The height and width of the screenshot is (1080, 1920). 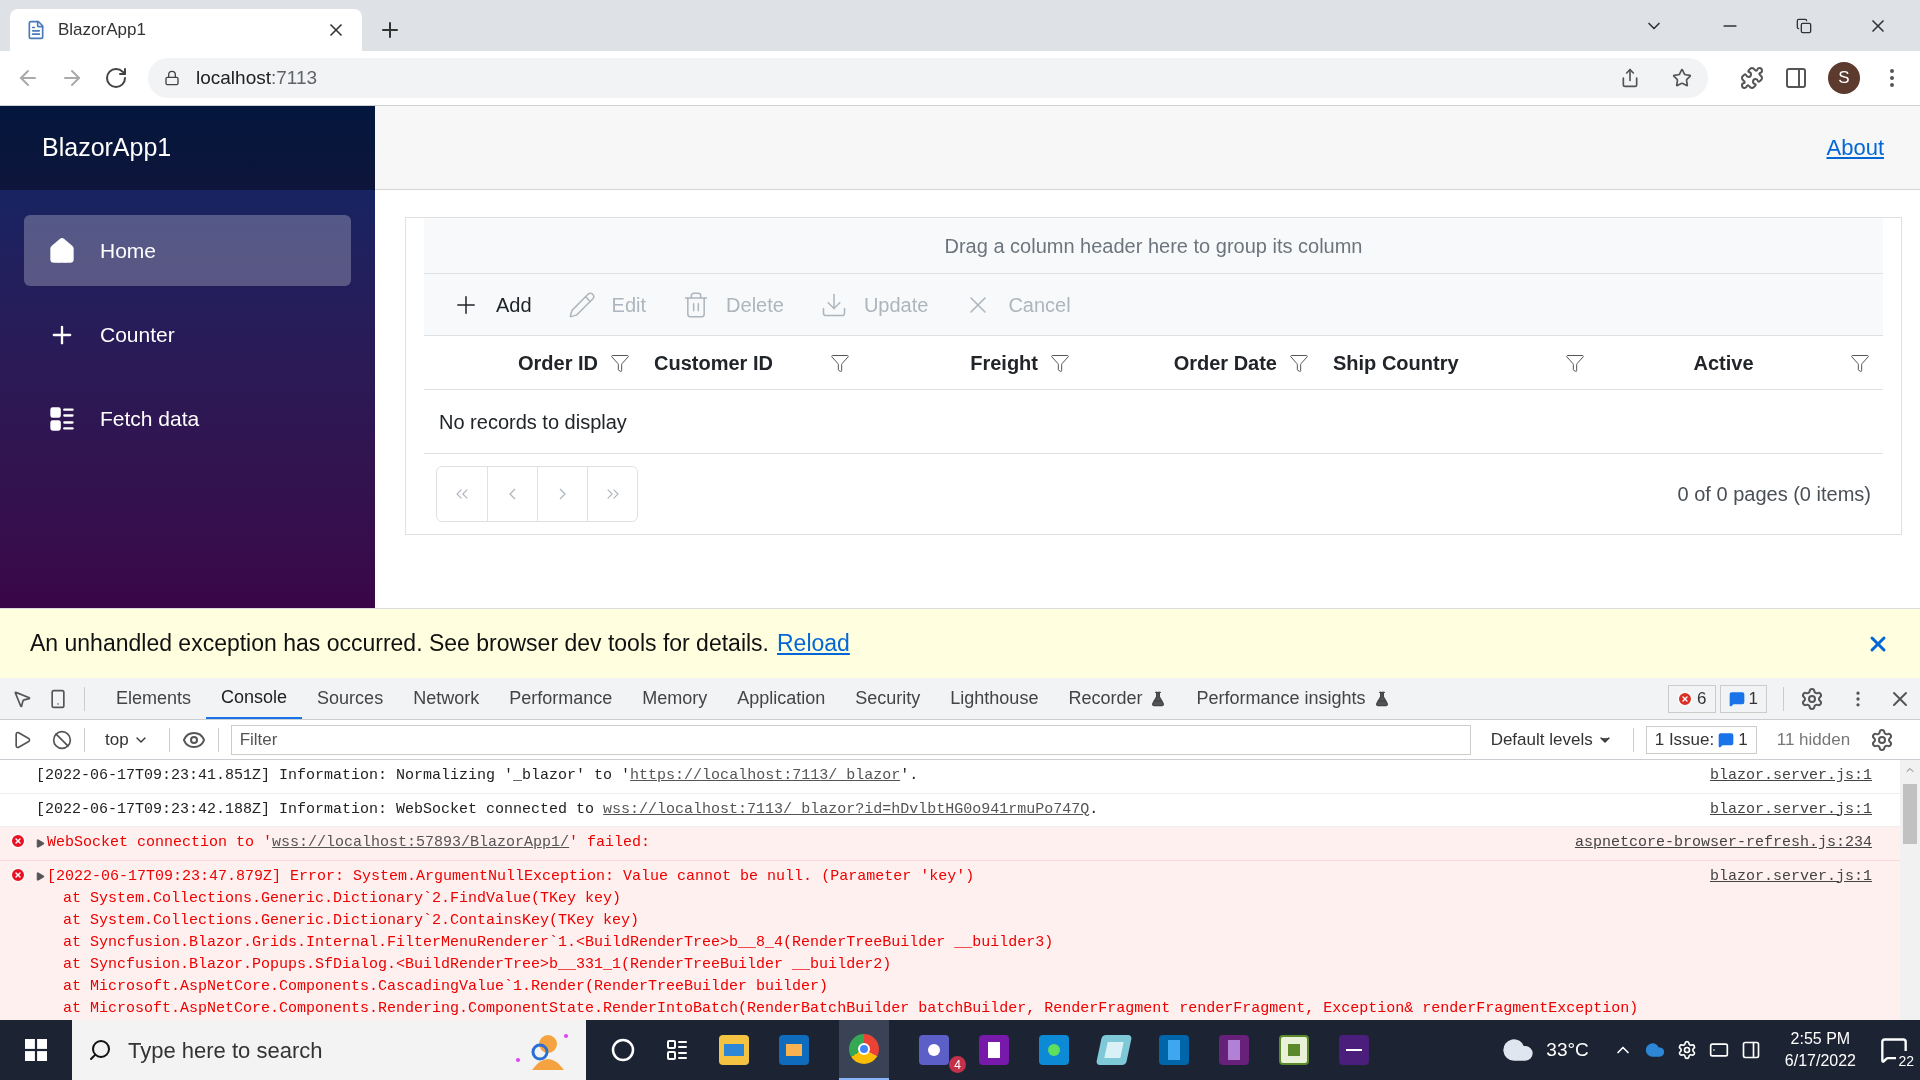 I want to click on list-icon, so click(x=62, y=418).